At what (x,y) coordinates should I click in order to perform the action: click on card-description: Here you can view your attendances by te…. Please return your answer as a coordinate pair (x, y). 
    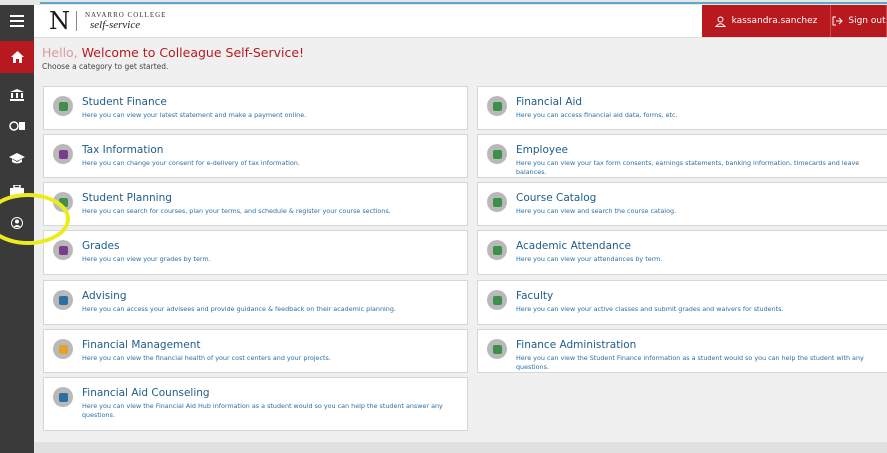
    Looking at the image, I should click on (589, 259).